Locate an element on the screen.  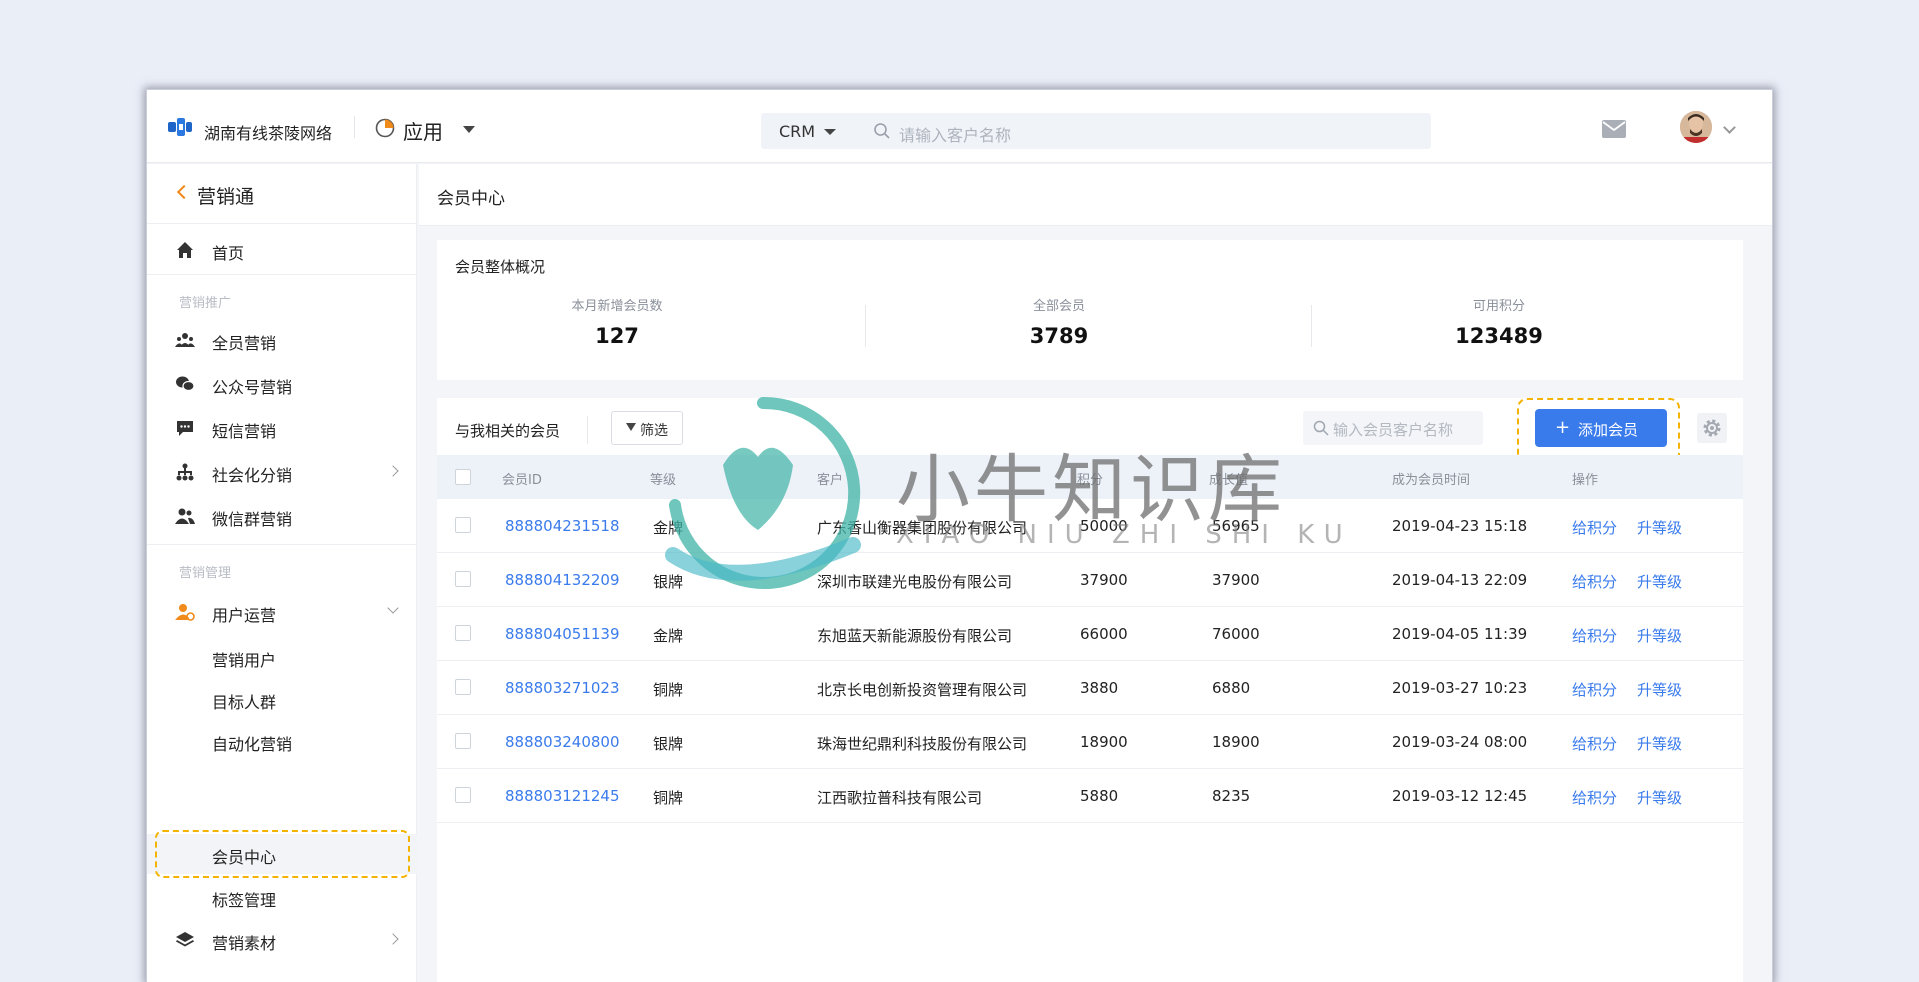
sidebar-item-home: 首页 is located at coordinates (282, 250).